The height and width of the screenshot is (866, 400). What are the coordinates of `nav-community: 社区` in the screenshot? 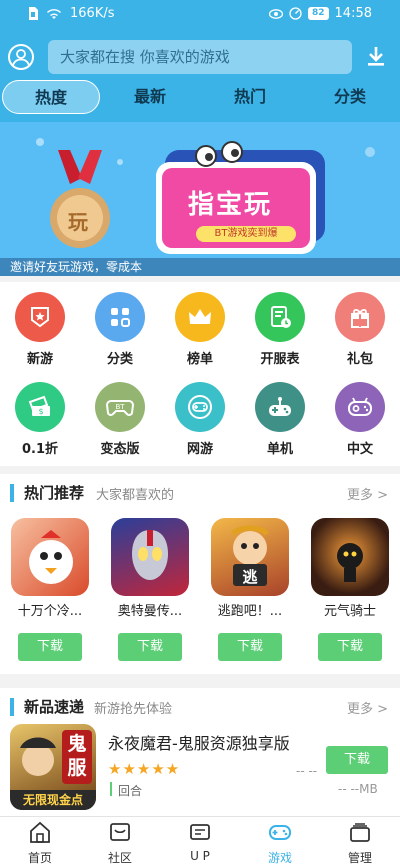 It's located at (120, 843).